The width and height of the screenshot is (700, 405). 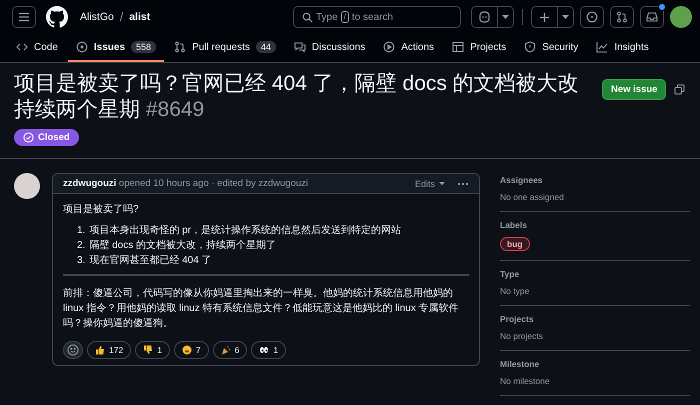 I want to click on new-issue-button: New issue, so click(x=634, y=89).